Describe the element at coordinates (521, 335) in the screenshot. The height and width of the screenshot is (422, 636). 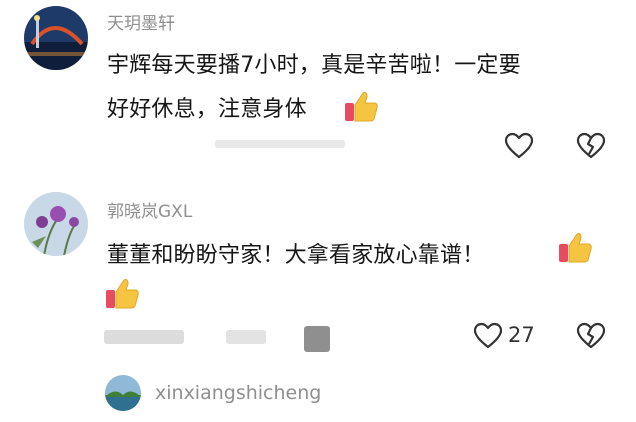
I see `like-count: 27` at that location.